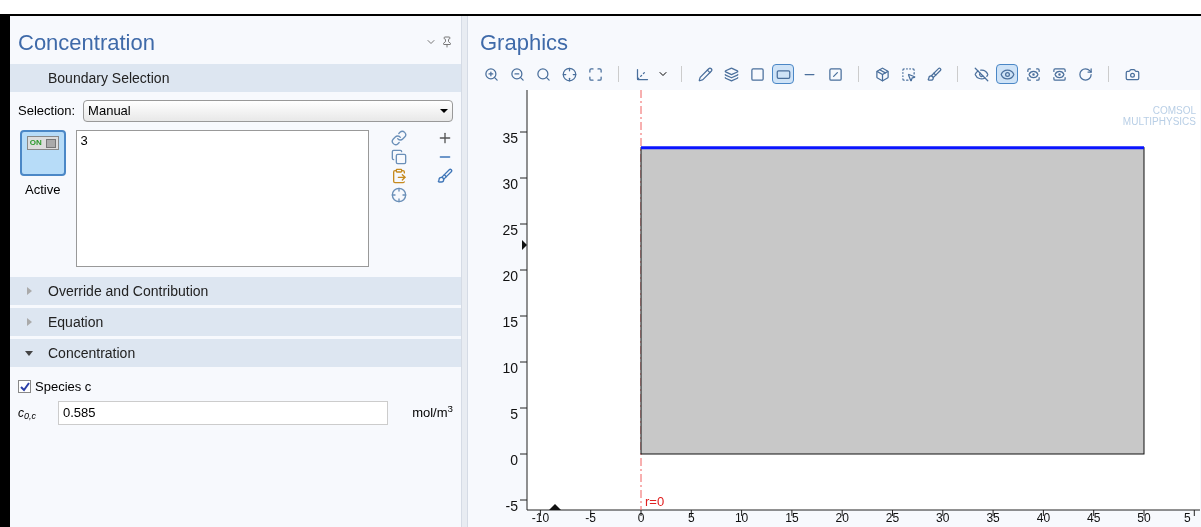 This screenshot has width=1201, height=527. What do you see at coordinates (235, 353) in the screenshot?
I see `section-header: Concentration` at bounding box center [235, 353].